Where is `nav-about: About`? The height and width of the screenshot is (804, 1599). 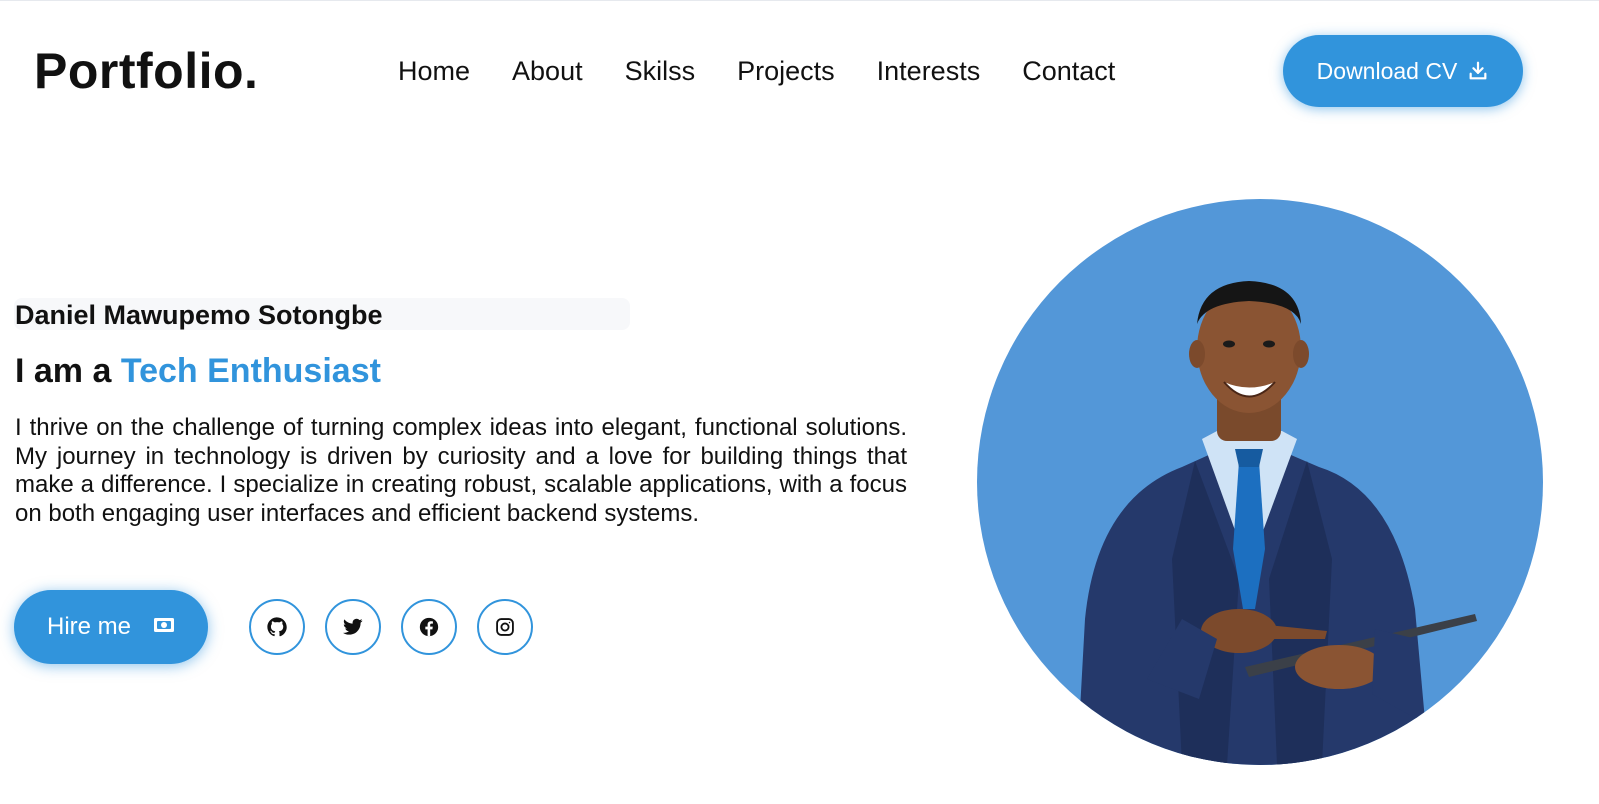
nav-about: About is located at coordinates (547, 71).